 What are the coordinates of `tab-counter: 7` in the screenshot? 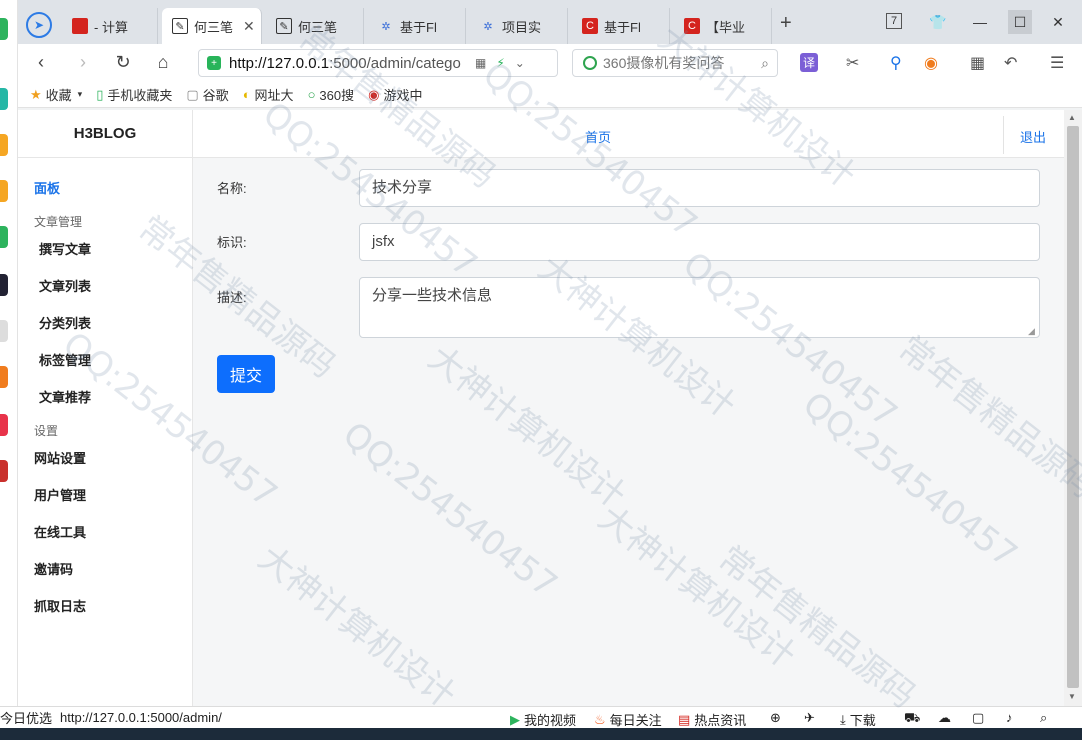 It's located at (894, 21).